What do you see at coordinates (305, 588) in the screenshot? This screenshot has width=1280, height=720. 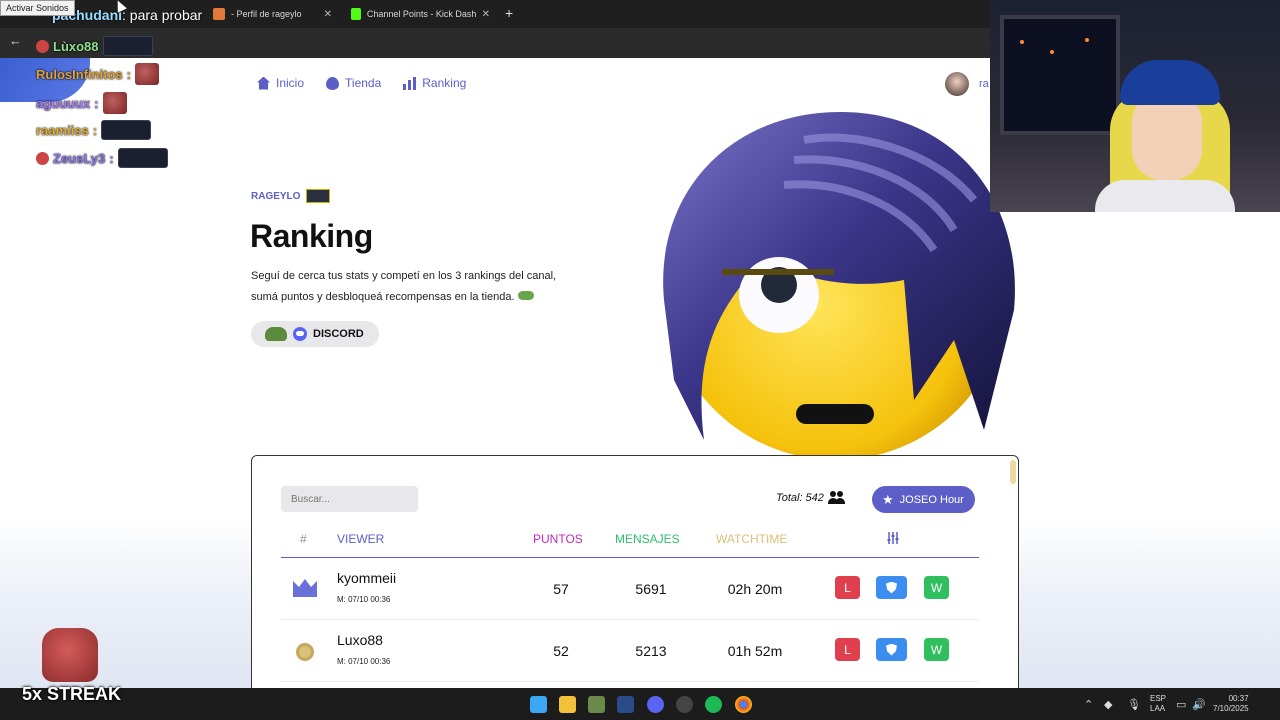 I see `crown-icon` at bounding box center [305, 588].